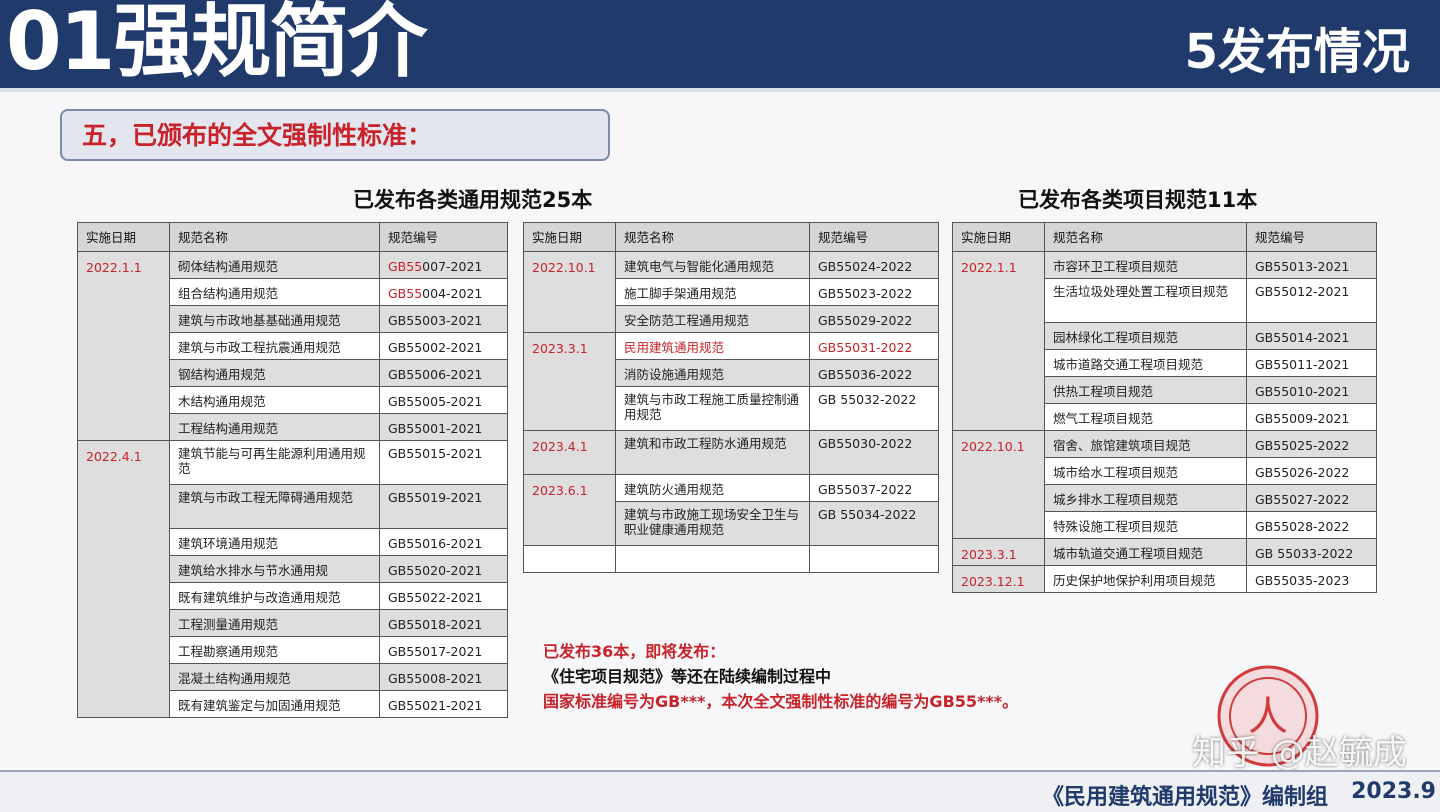  I want to click on table-row: 2022.1.1 市容环卫工程项目规范 GB55013-2021, so click(1164, 341).